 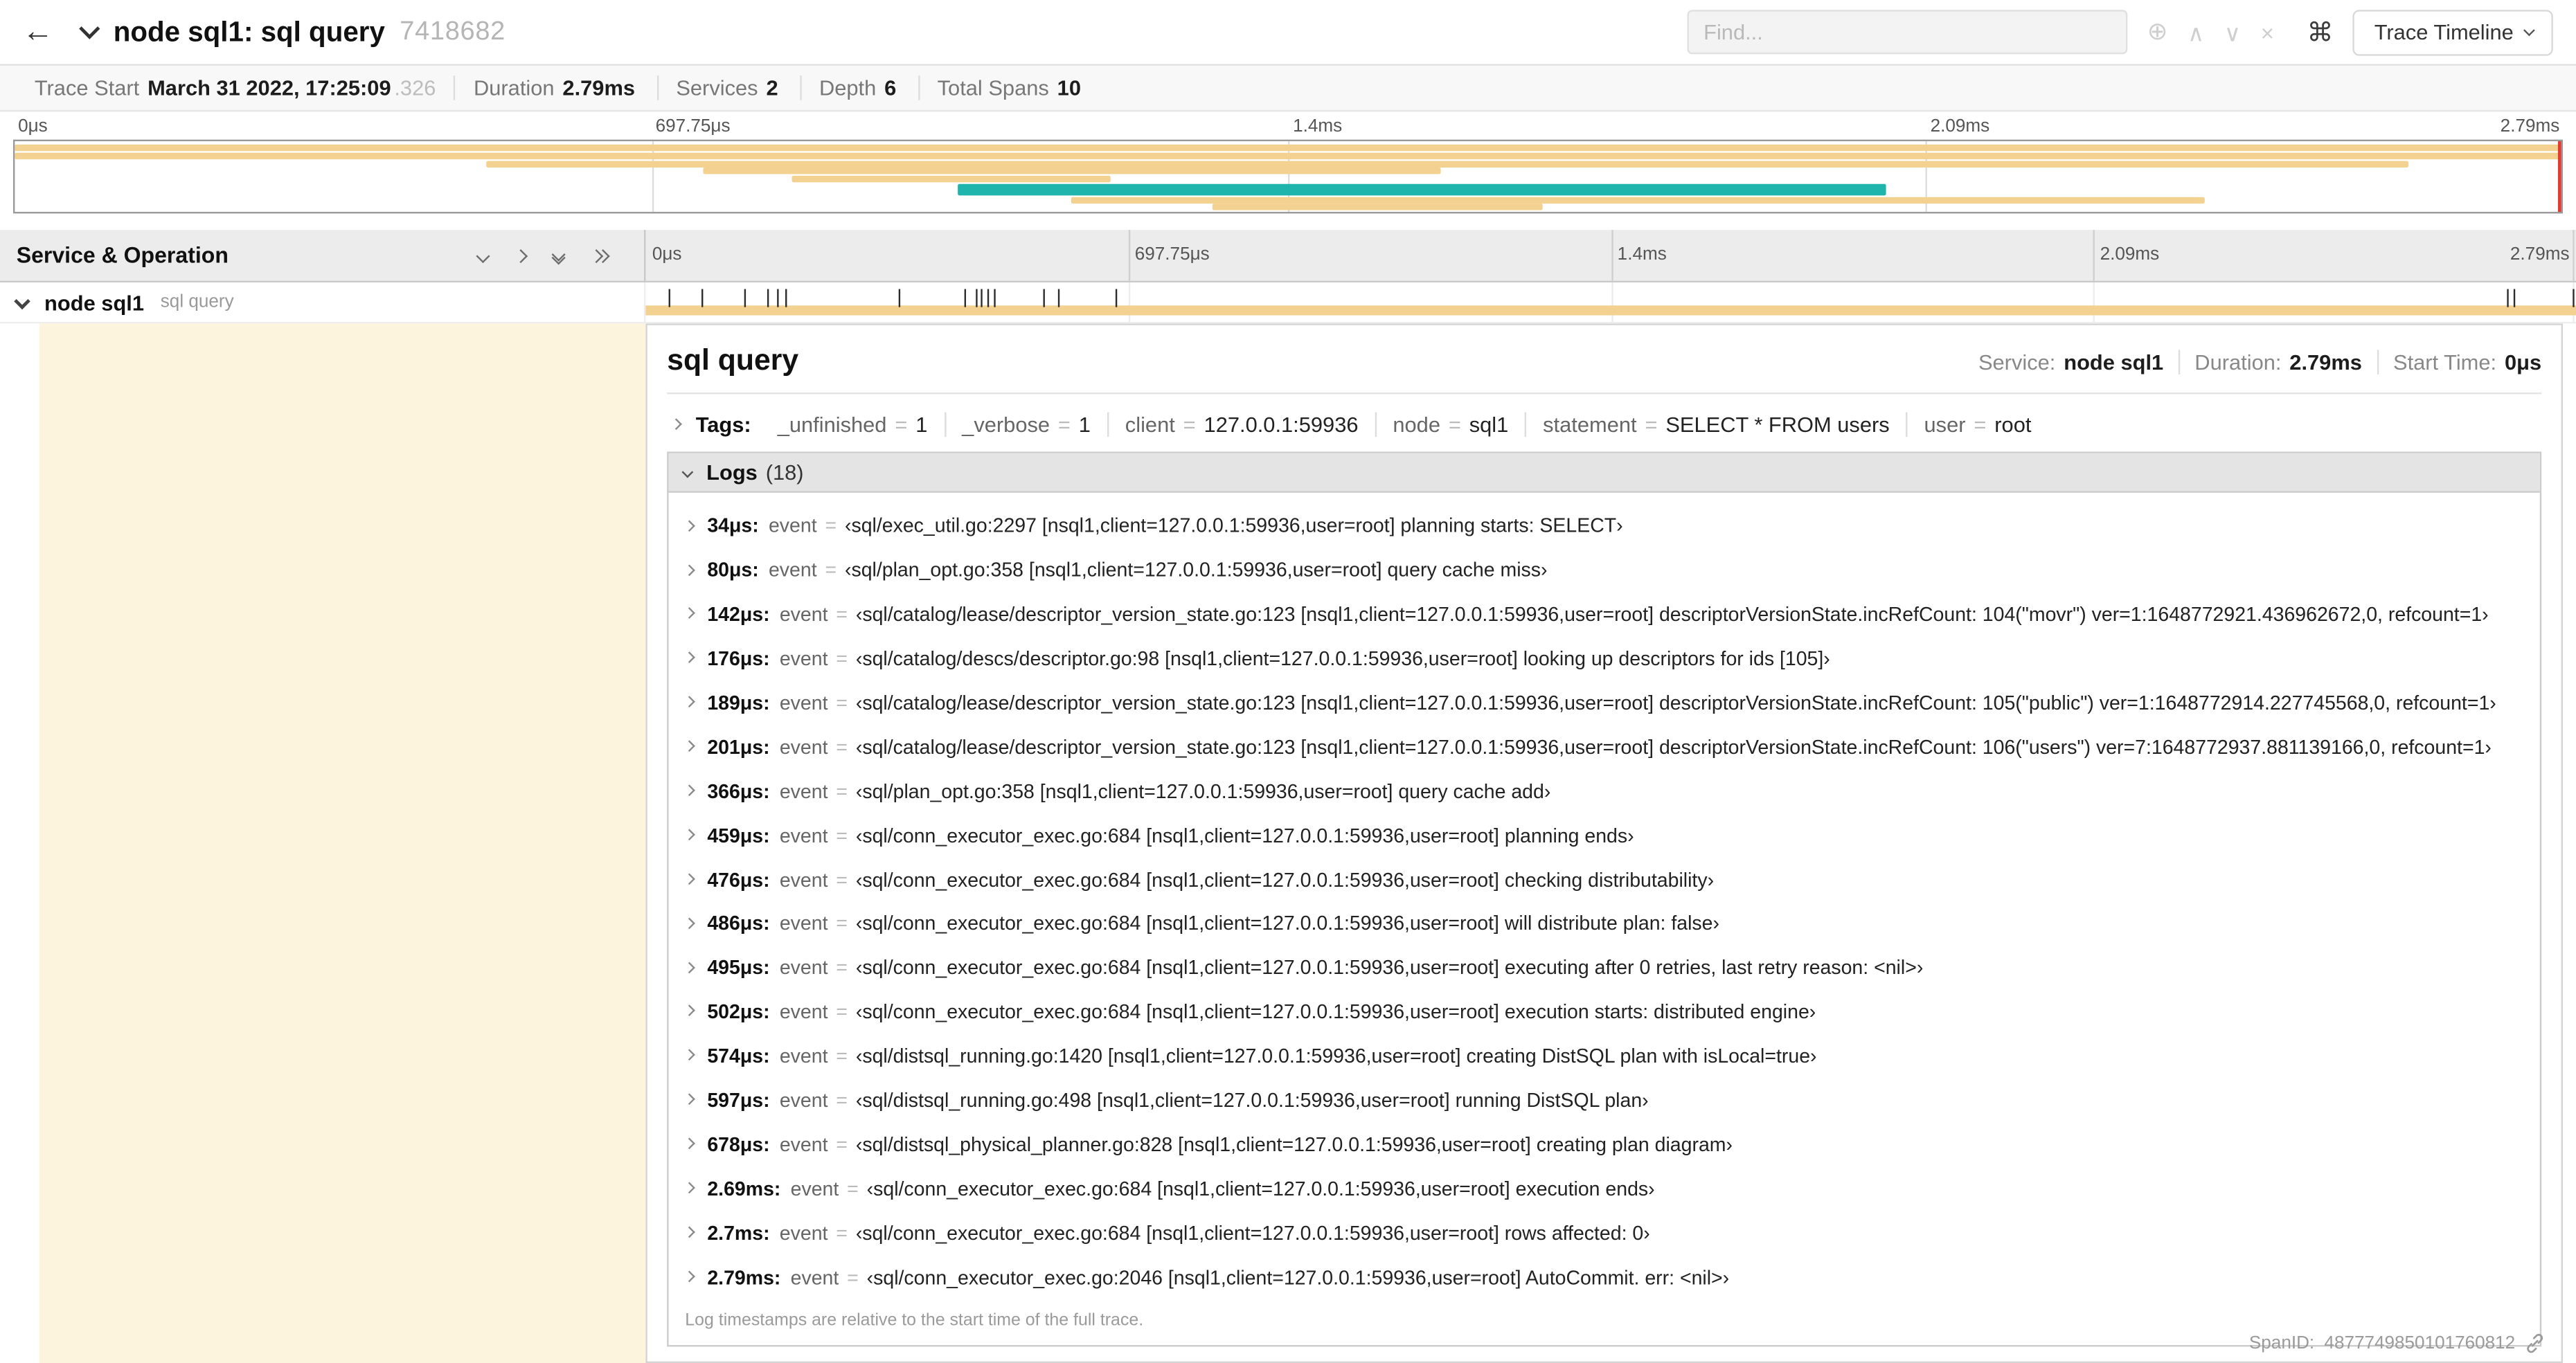 I want to click on chevron-down-icon, so click(x=2529, y=30).